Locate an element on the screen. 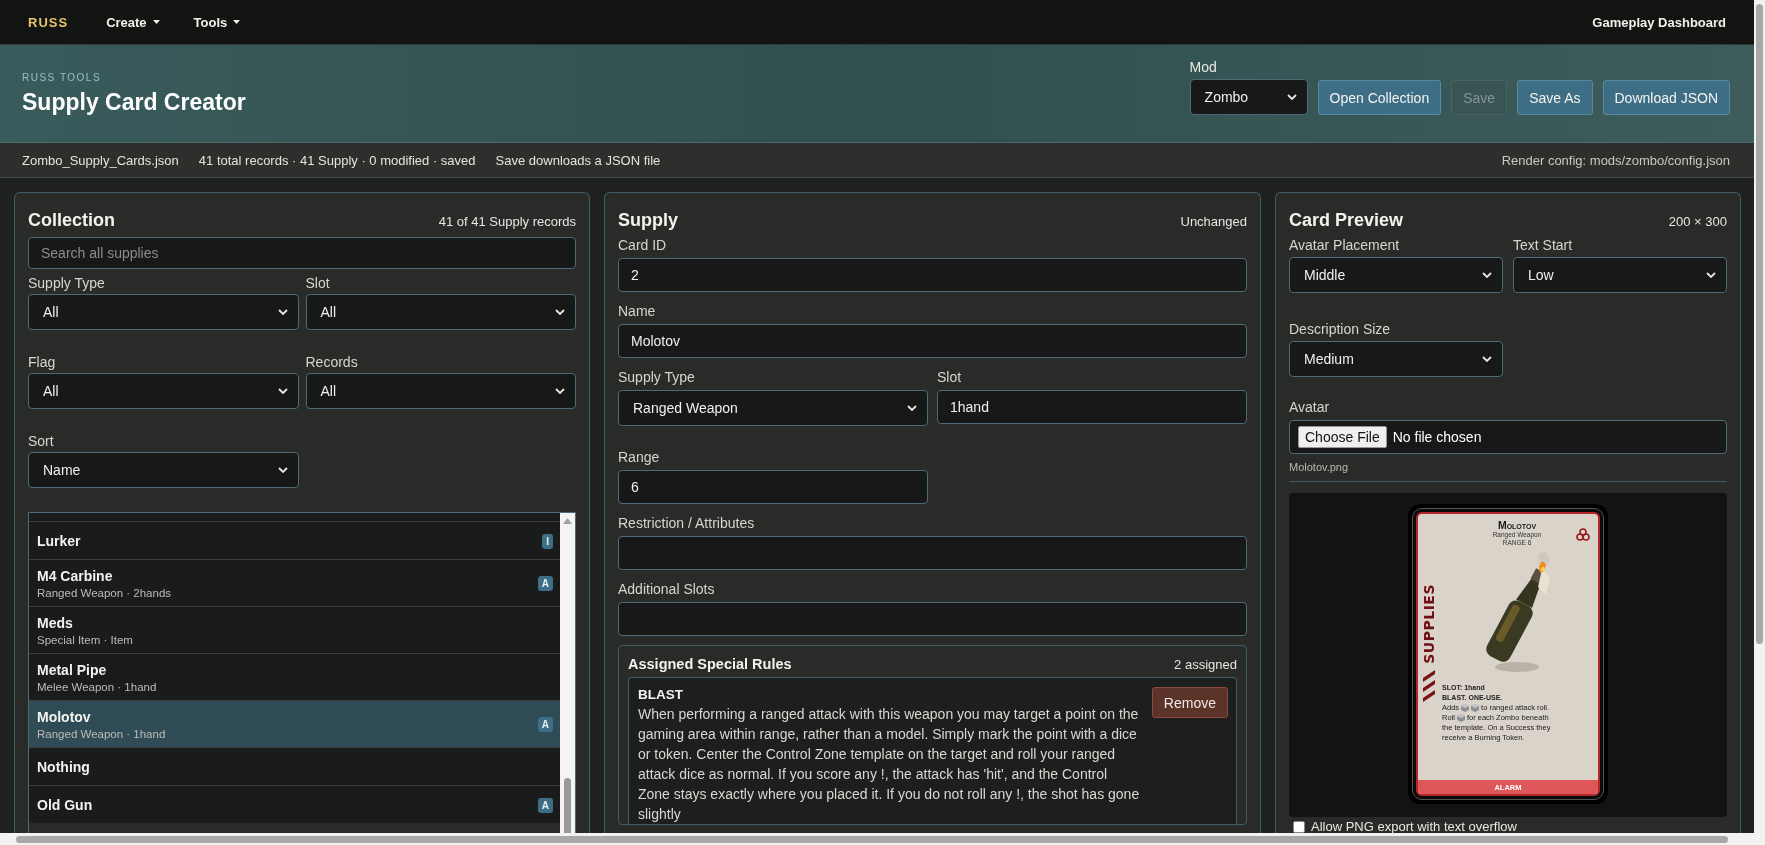 The height and width of the screenshot is (845, 1765). field-label: Restriction / Attributes is located at coordinates (687, 523).